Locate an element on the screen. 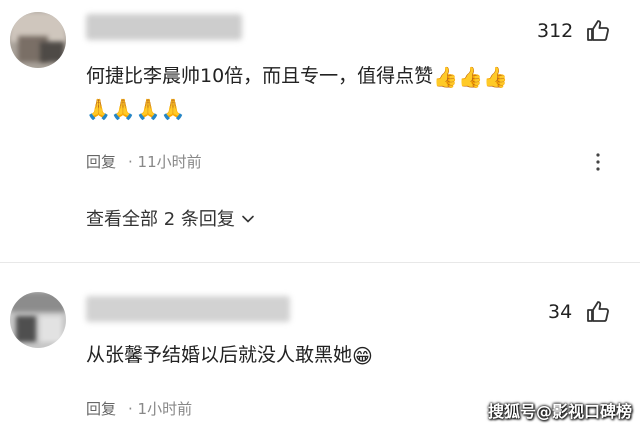 This screenshot has width=640, height=432. comment-emoji-line: 🙏🙏🙏🙏 is located at coordinates (136, 108).